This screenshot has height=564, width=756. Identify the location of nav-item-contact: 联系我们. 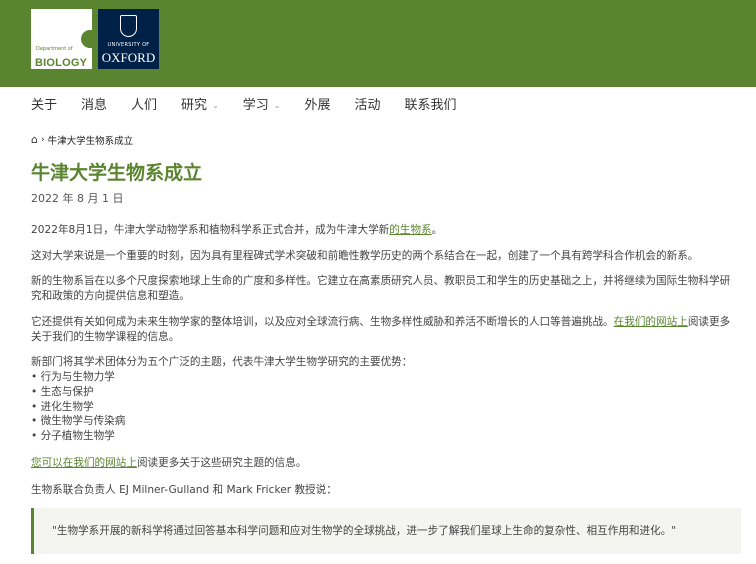
(431, 106).